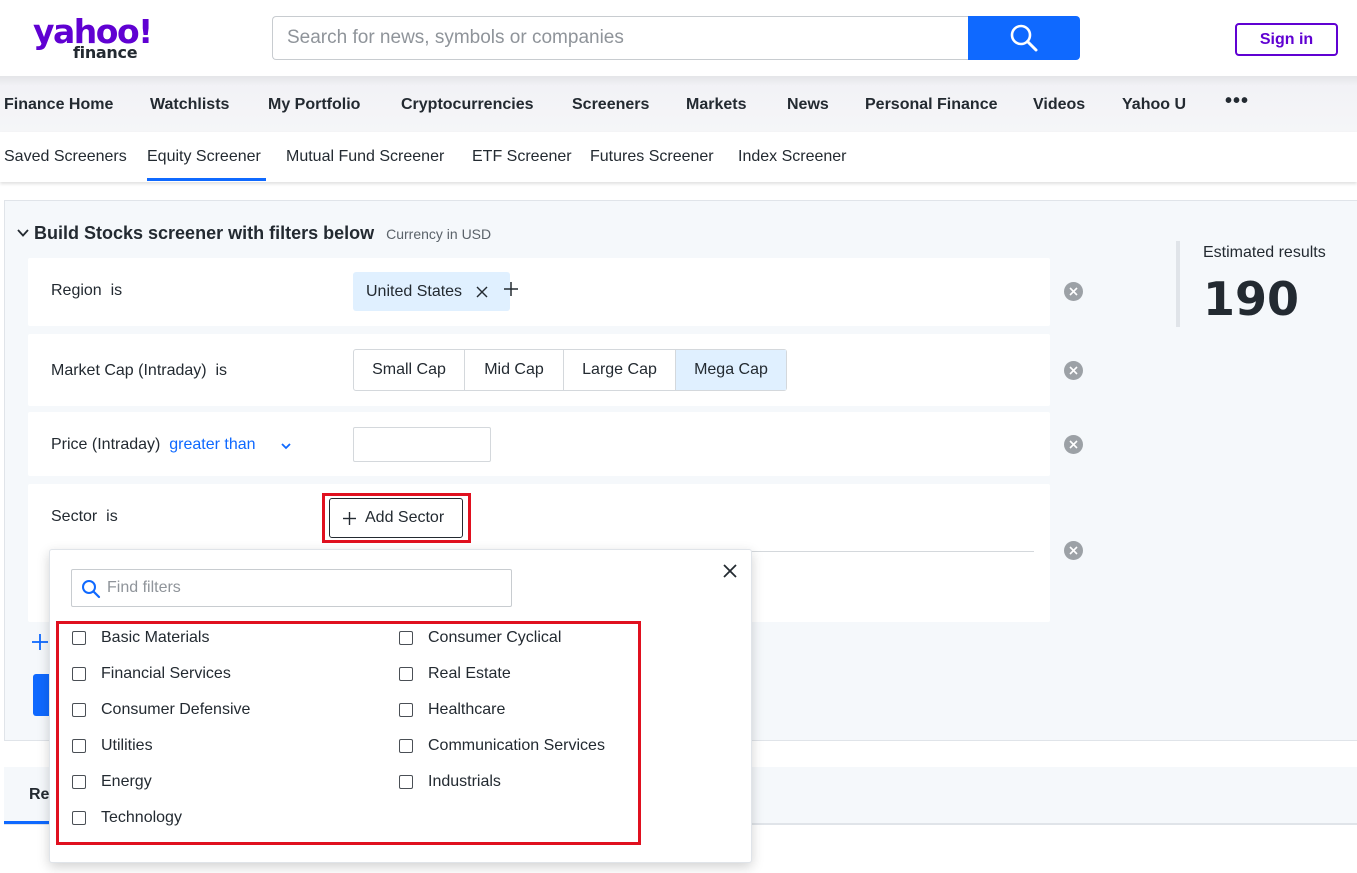  What do you see at coordinates (1264, 252) in the screenshot?
I see `estimated-results-label: Estimated results` at bounding box center [1264, 252].